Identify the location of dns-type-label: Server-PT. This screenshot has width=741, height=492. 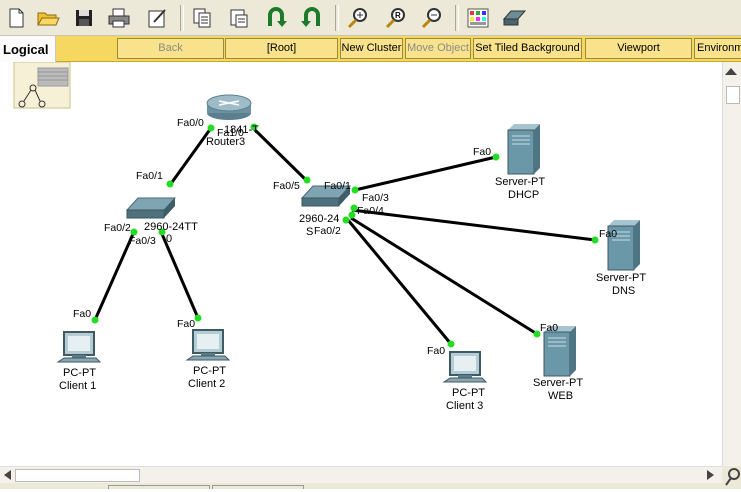
(621, 278).